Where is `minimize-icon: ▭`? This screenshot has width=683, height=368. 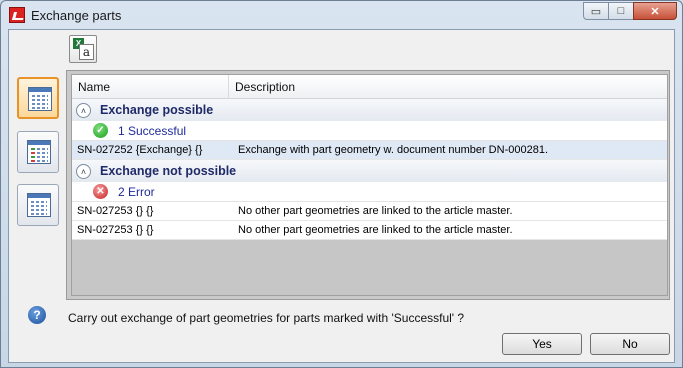
minimize-icon: ▭ is located at coordinates (596, 11).